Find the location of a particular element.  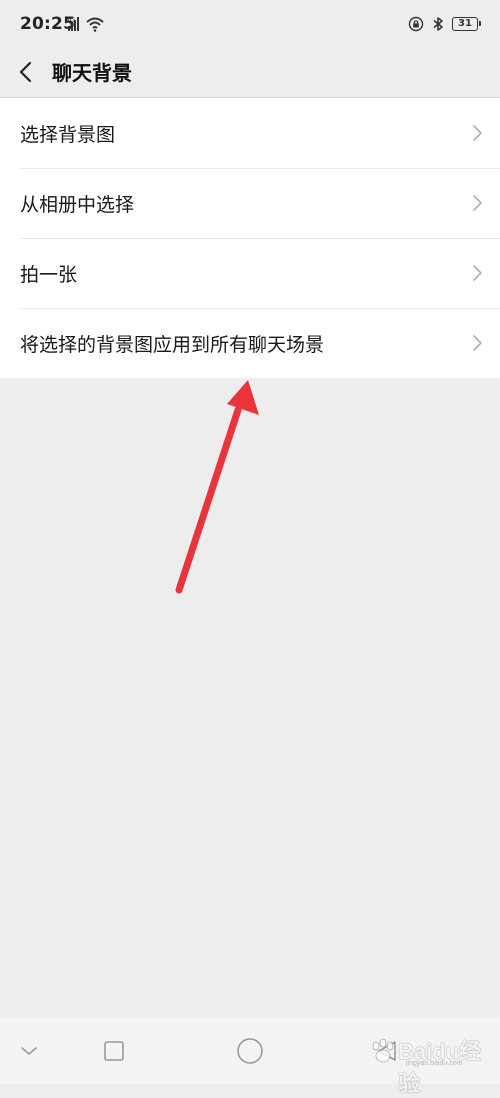

list-item-label: 选择背景图 is located at coordinates (68, 134).